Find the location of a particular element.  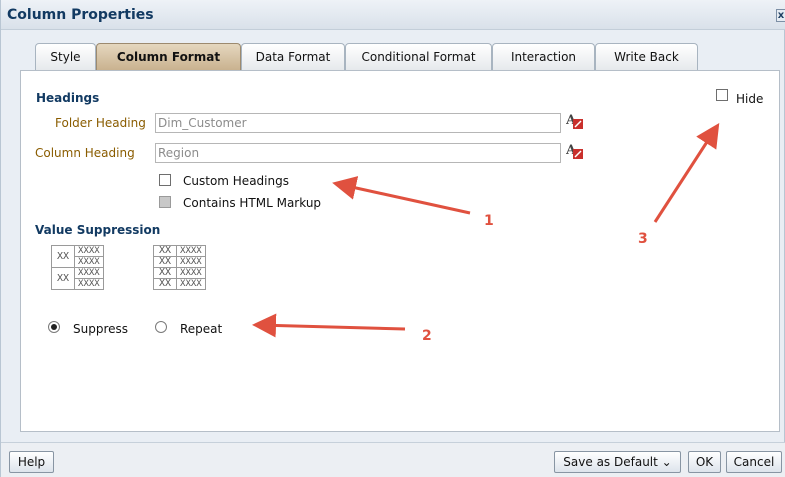

folder-heading-label: Folder Heading is located at coordinates (100, 123).